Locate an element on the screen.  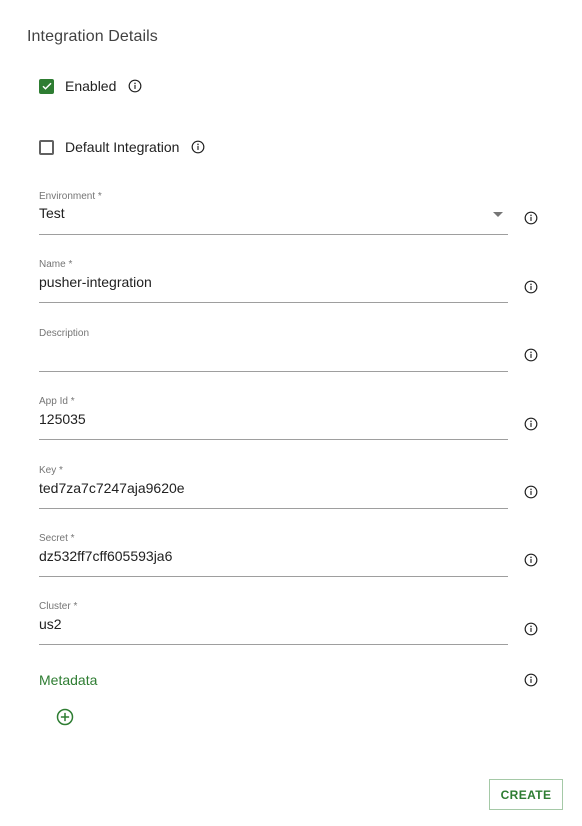
default-integration-checkbox is located at coordinates (46, 147).